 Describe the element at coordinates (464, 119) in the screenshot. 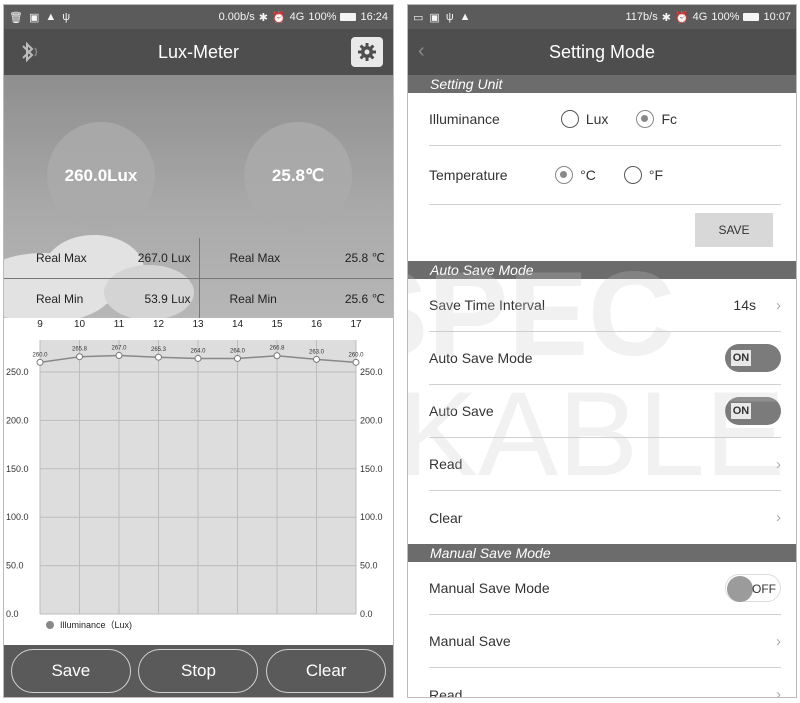

I see `illuminance-label: Illuminance` at that location.